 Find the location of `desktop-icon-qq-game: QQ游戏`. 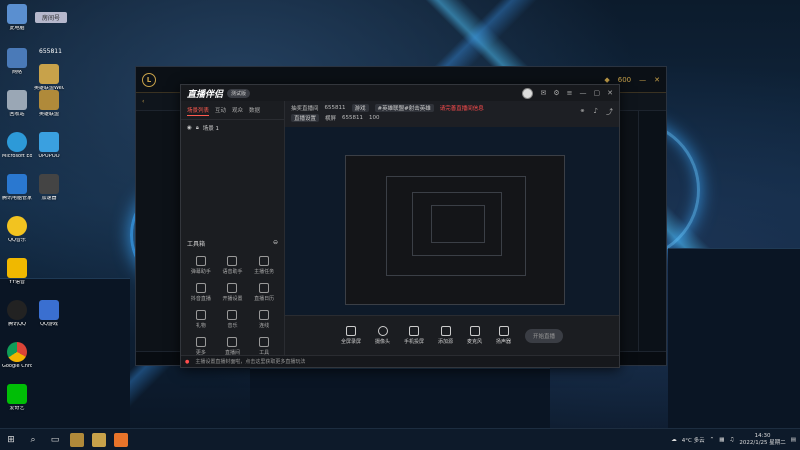

desktop-icon-qq-game: QQ游戏 is located at coordinates (49, 314).